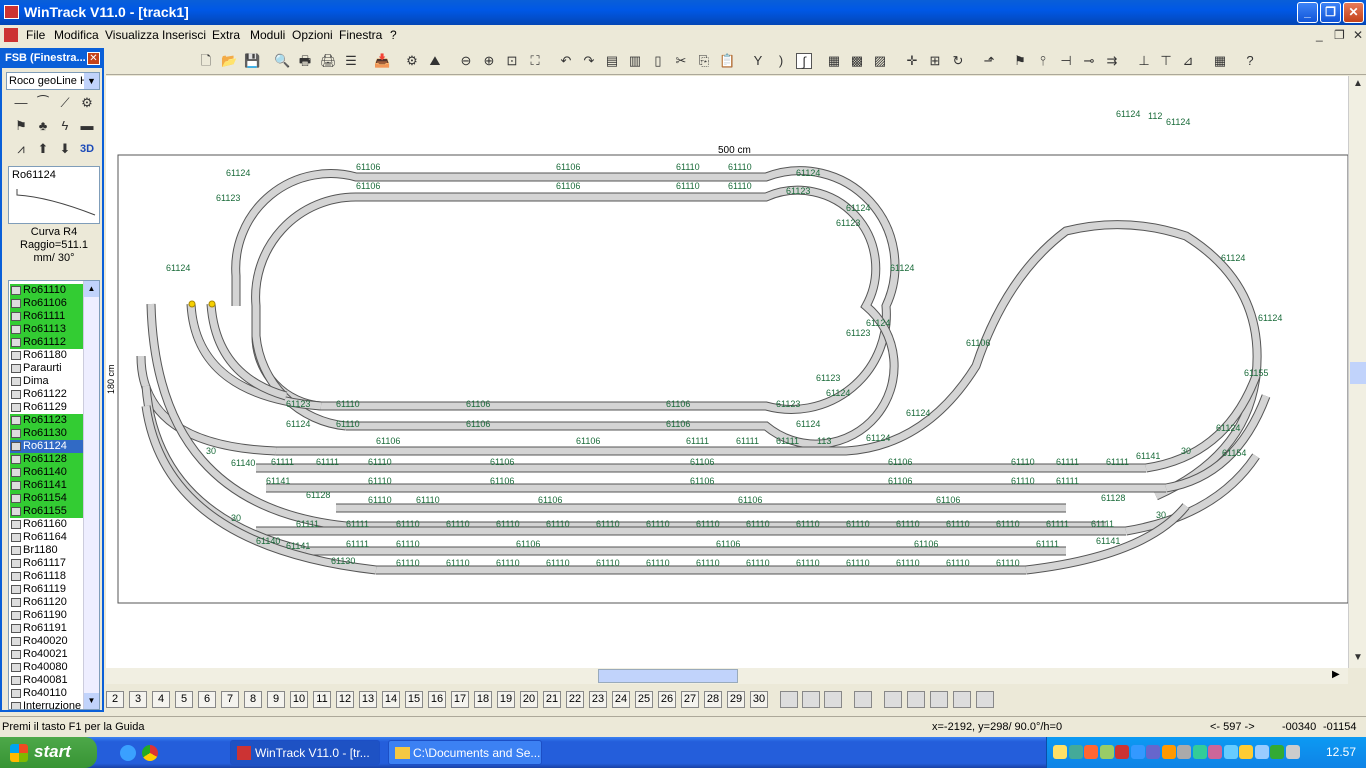 The width and height of the screenshot is (1366, 768). I want to click on scroll-thumb, so click(1358, 373).